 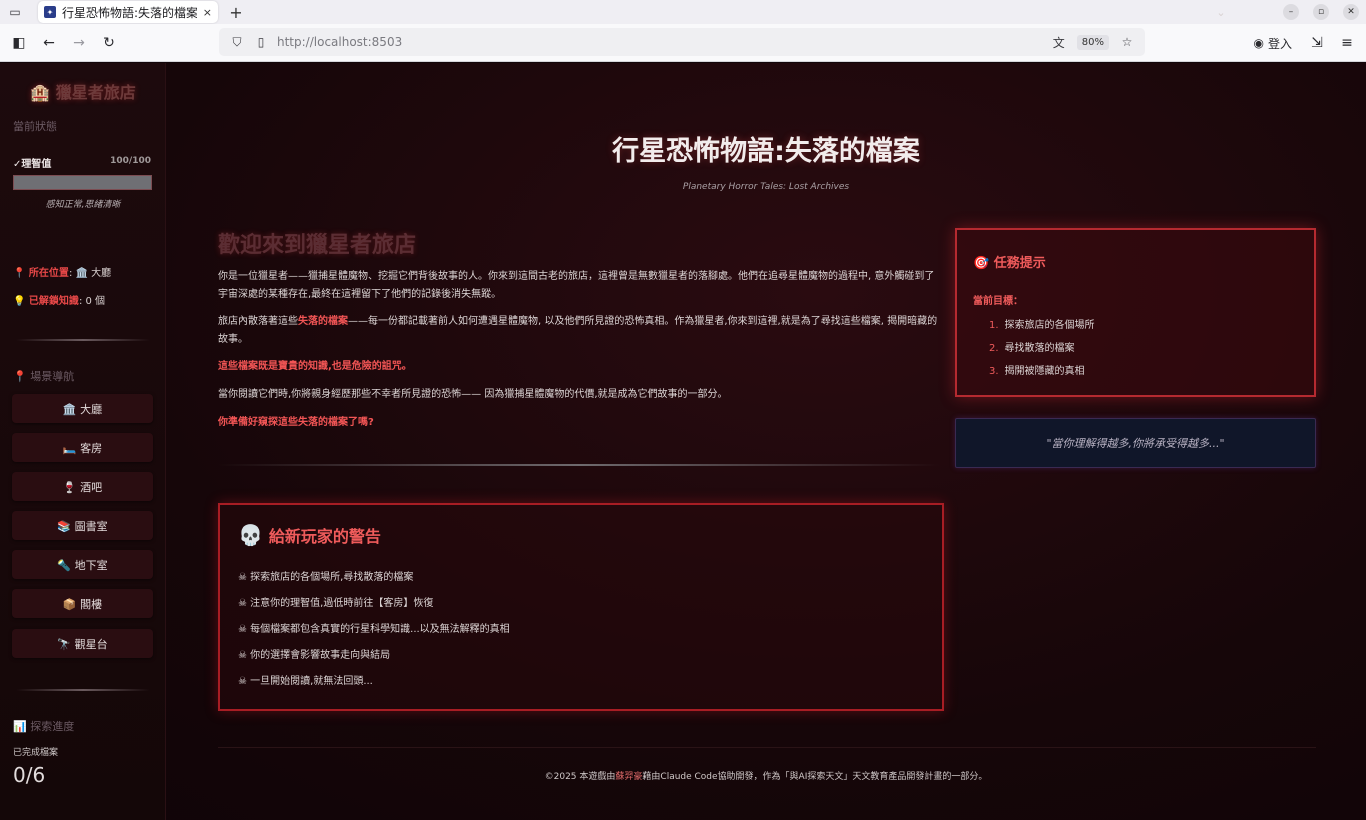 I want to click on reload-button: ↻, so click(x=109, y=43).